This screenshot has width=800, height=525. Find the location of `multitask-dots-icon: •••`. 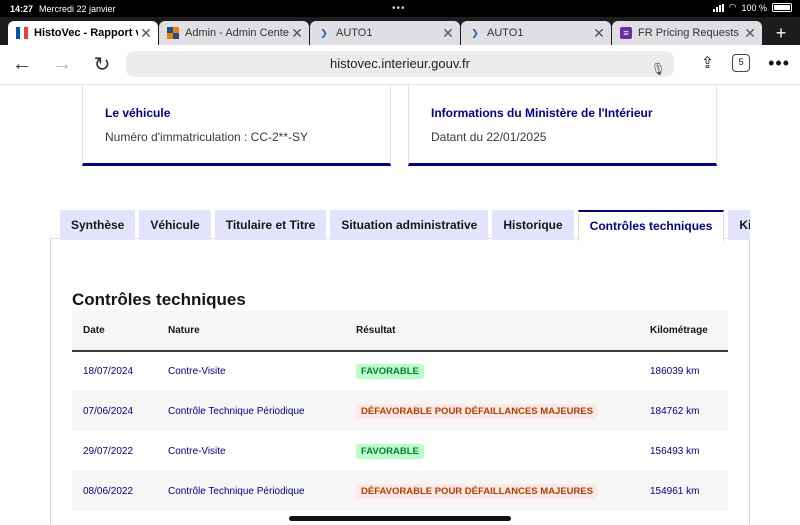

multitask-dots-icon: ••• is located at coordinates (399, 8).